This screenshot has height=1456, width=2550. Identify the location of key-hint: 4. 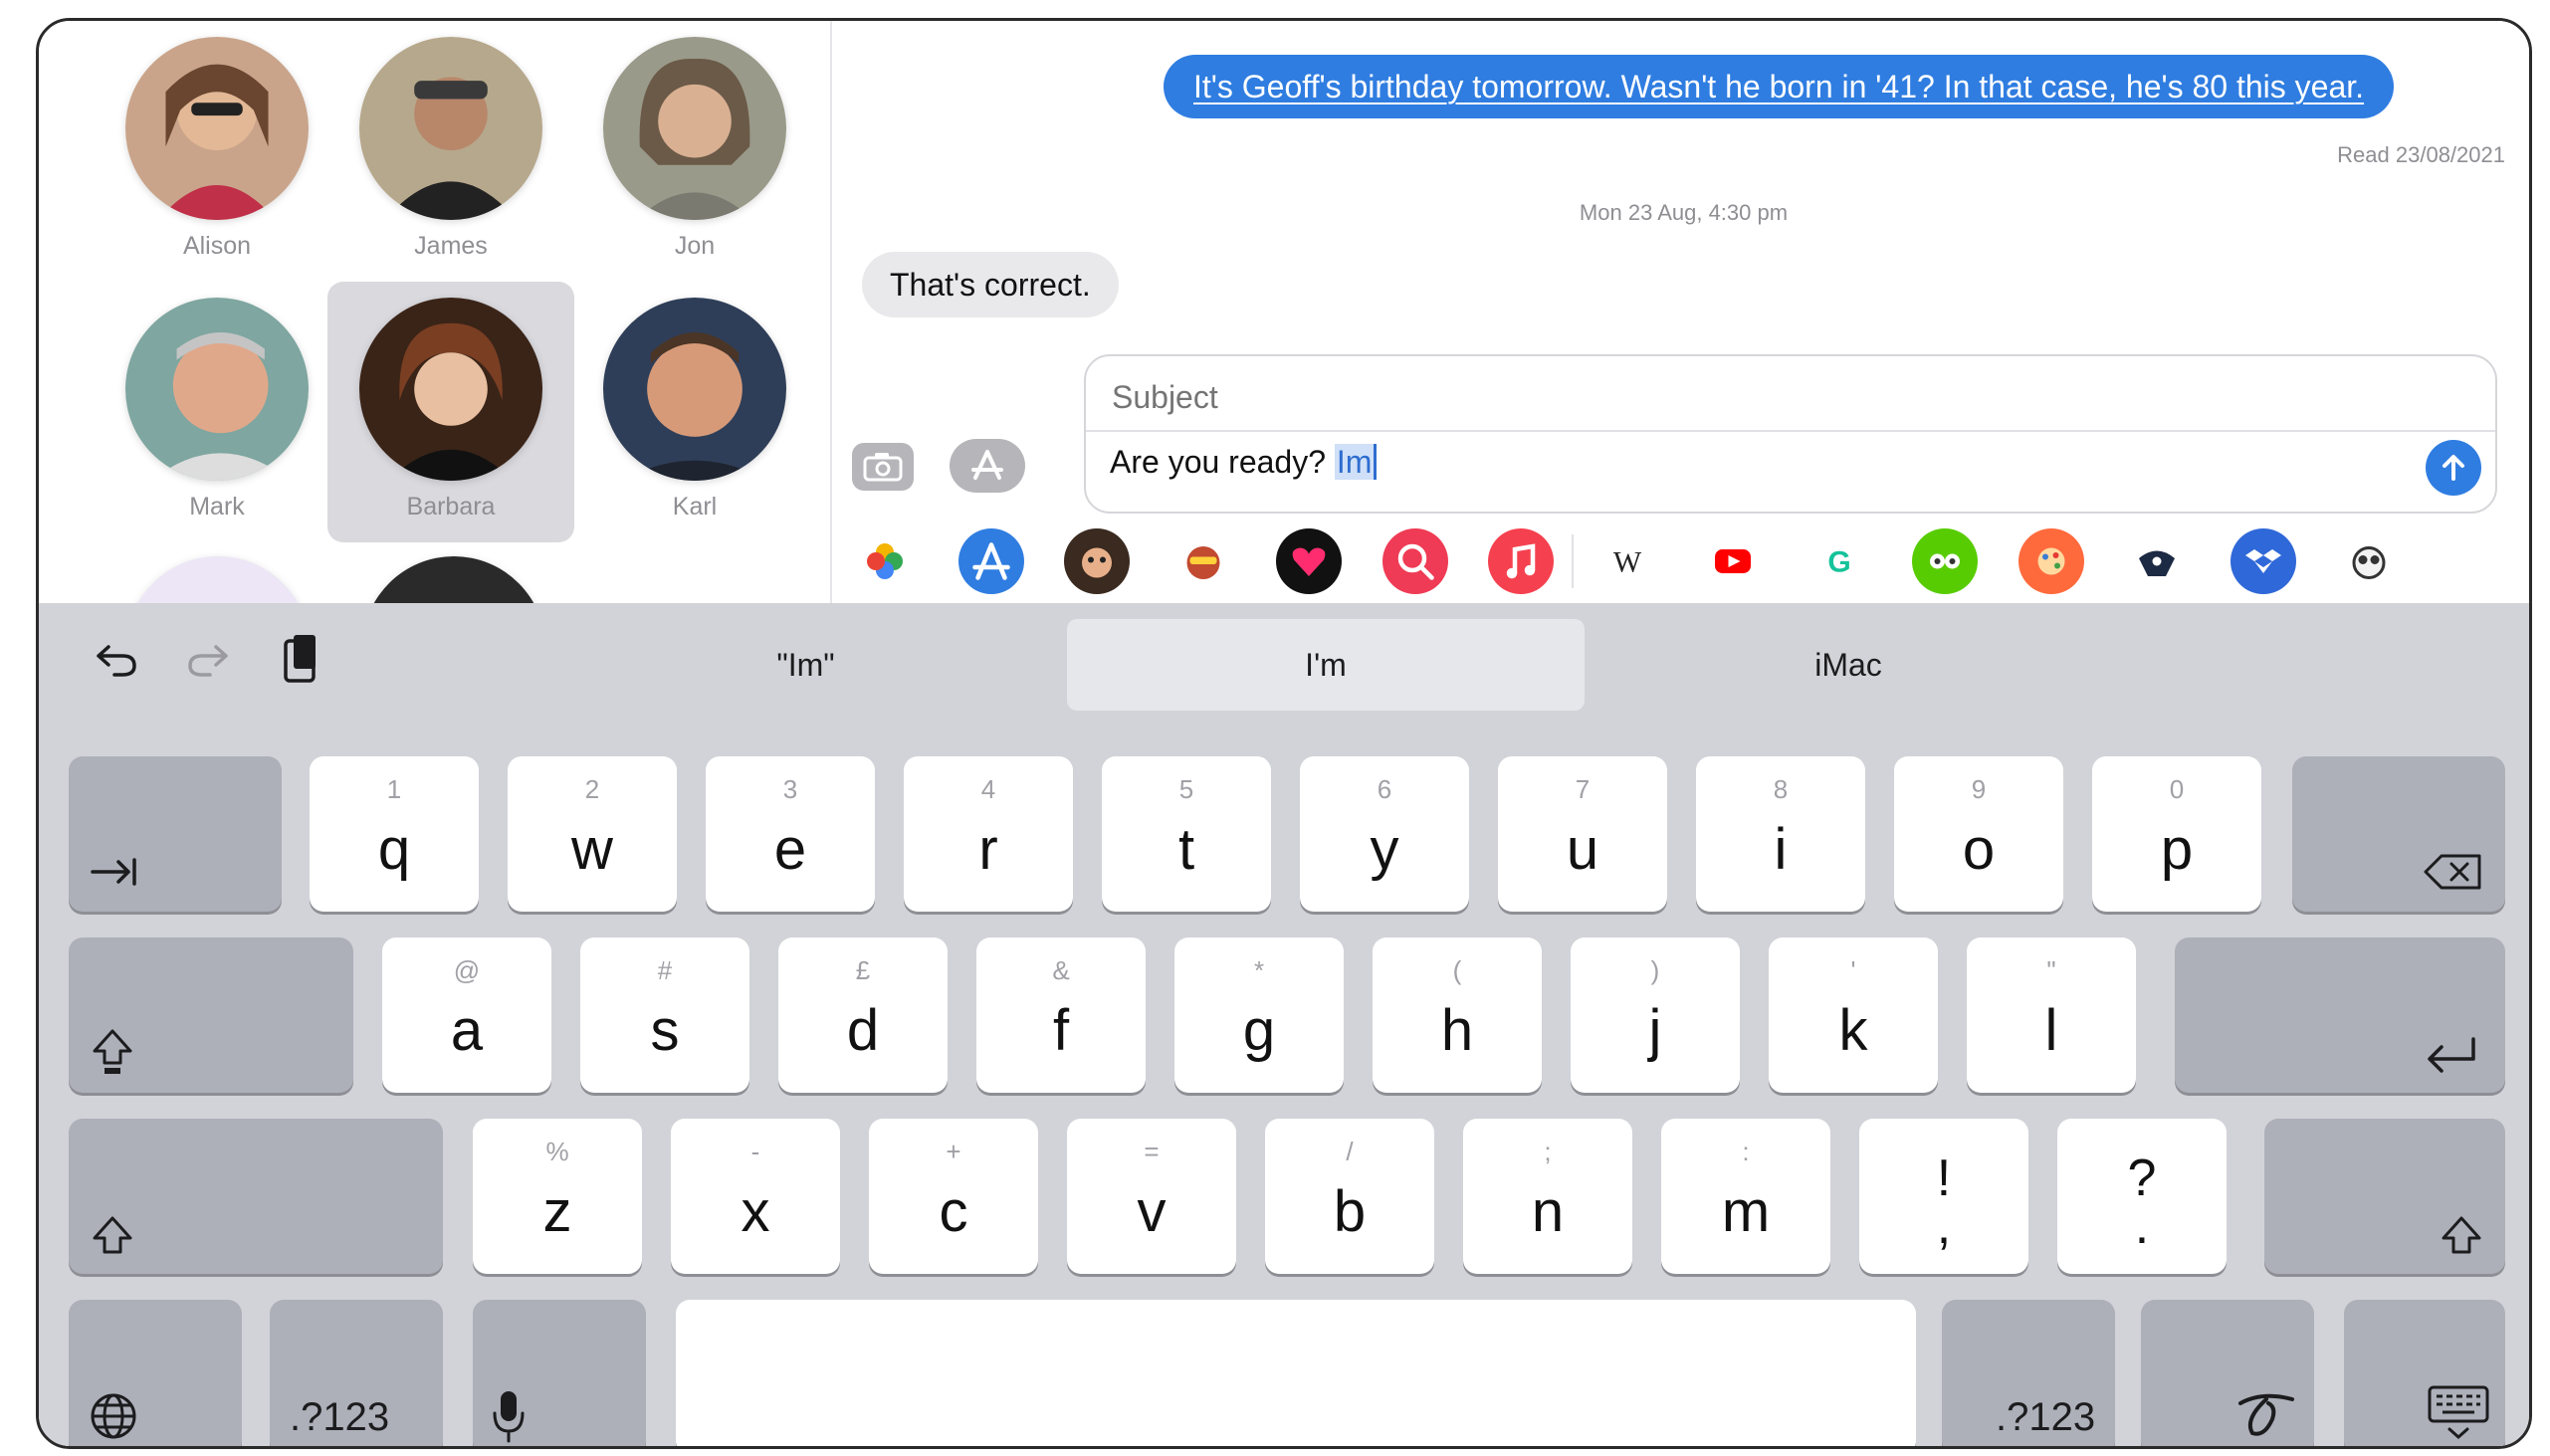
(988, 789).